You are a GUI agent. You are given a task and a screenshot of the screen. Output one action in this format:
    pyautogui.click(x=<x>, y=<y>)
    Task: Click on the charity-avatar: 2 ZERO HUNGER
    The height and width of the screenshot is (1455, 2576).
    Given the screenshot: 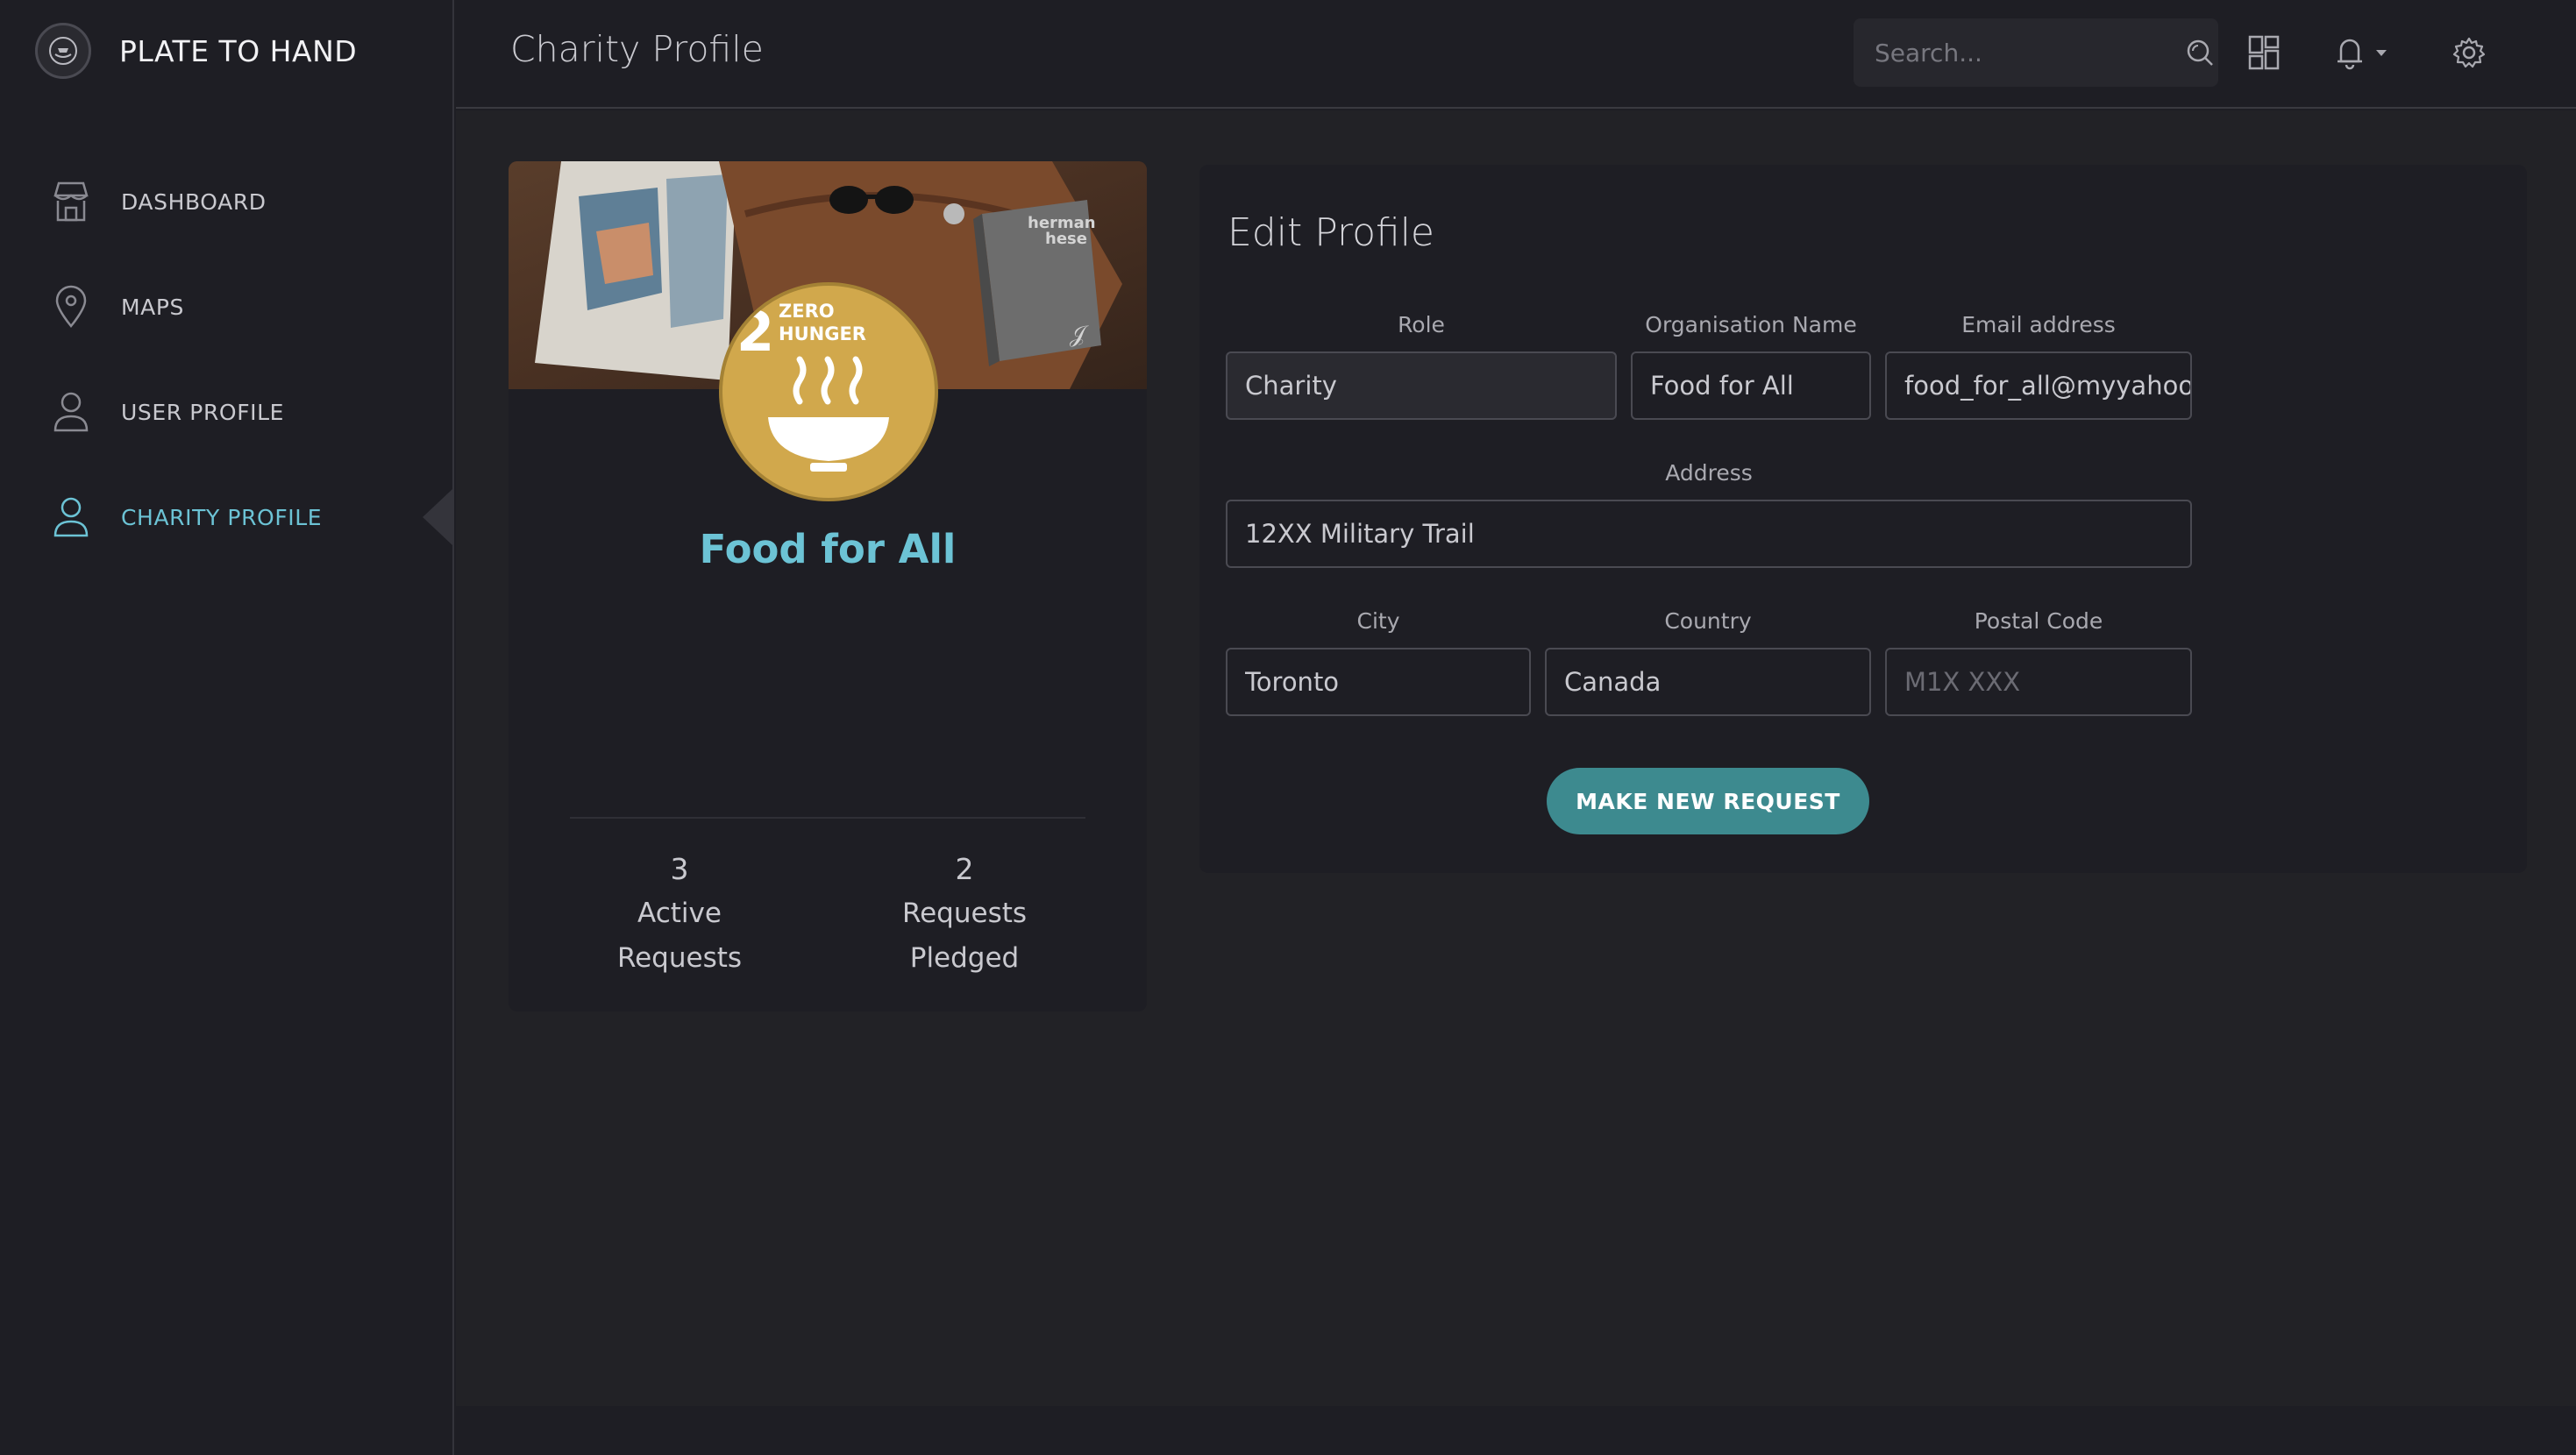 What is the action you would take?
    pyautogui.click(x=828, y=391)
    